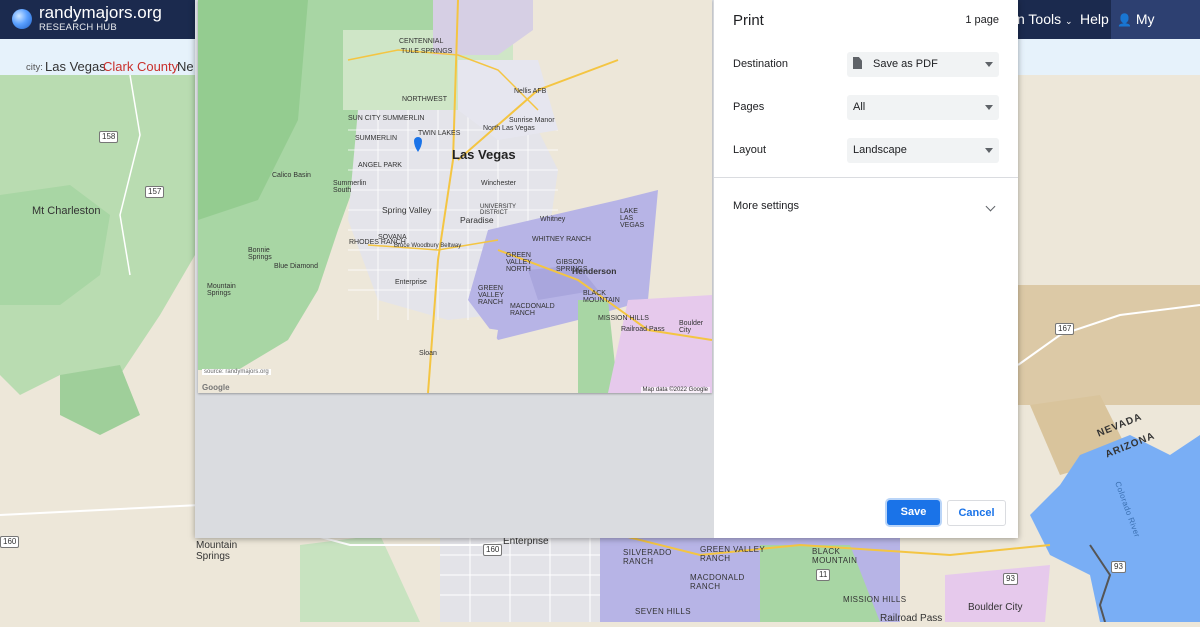 This screenshot has height=627, width=1200. I want to click on user-icon: 👤, so click(1124, 20).